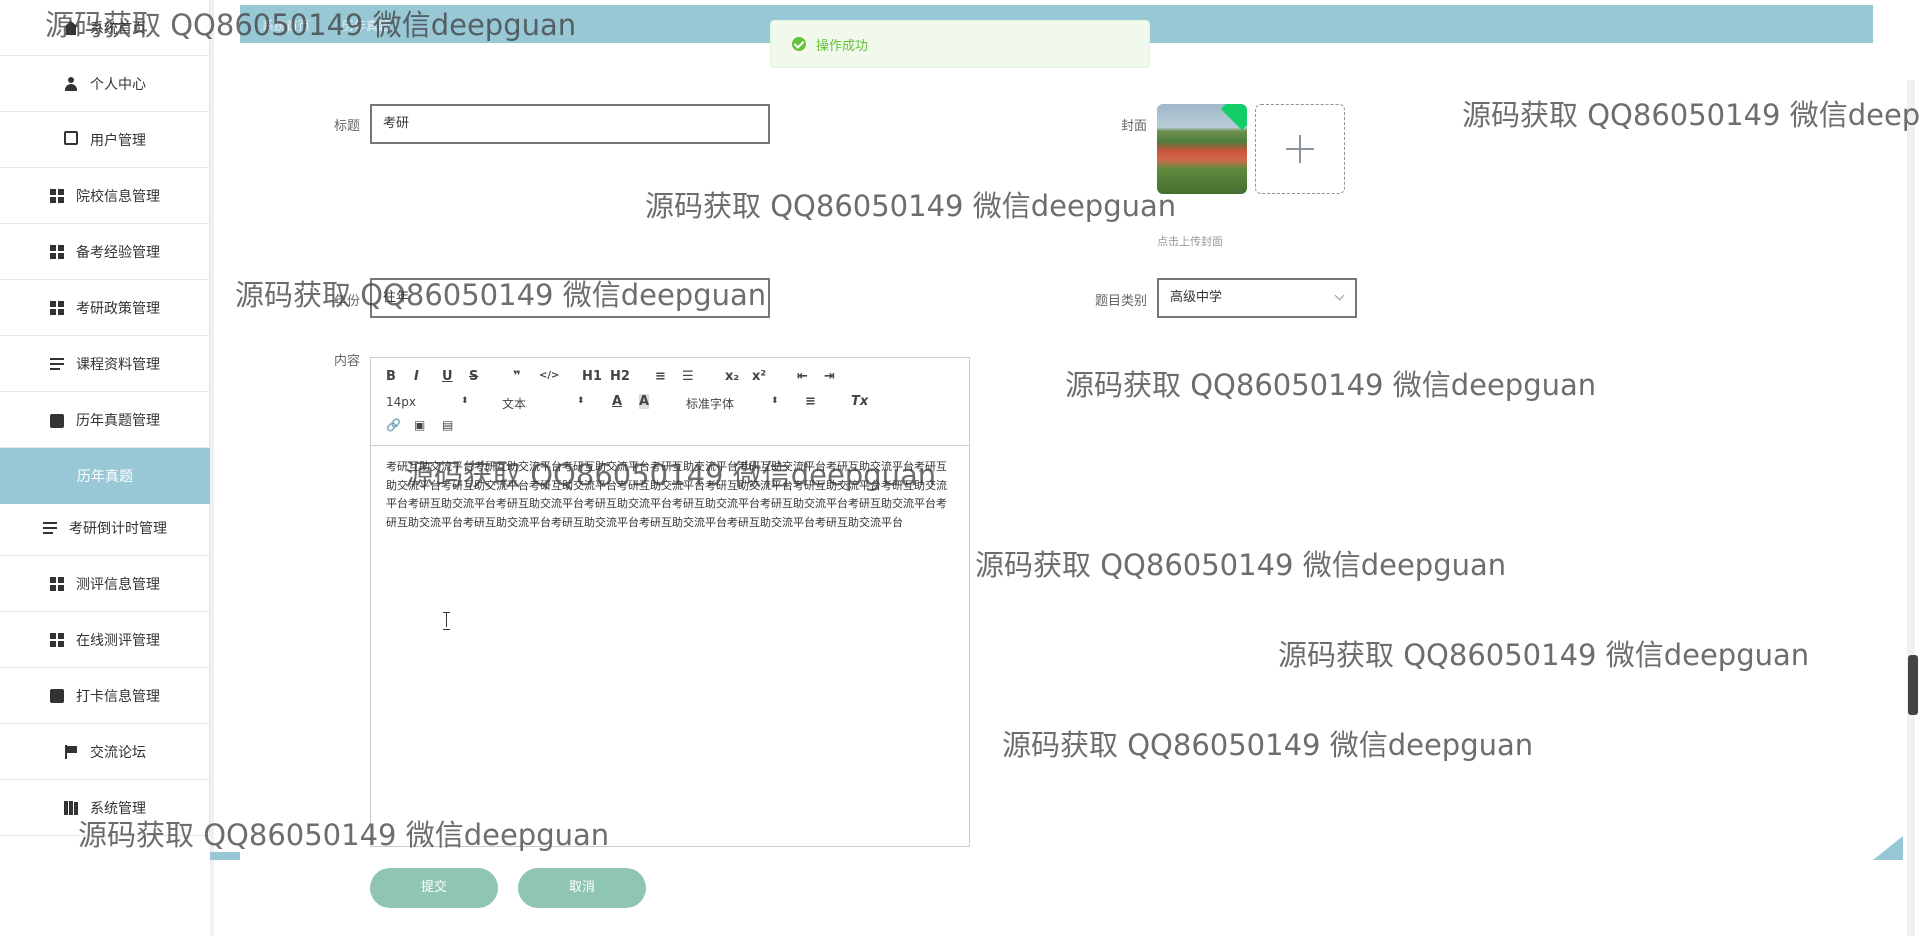  I want to click on user-icon, so click(71, 83).